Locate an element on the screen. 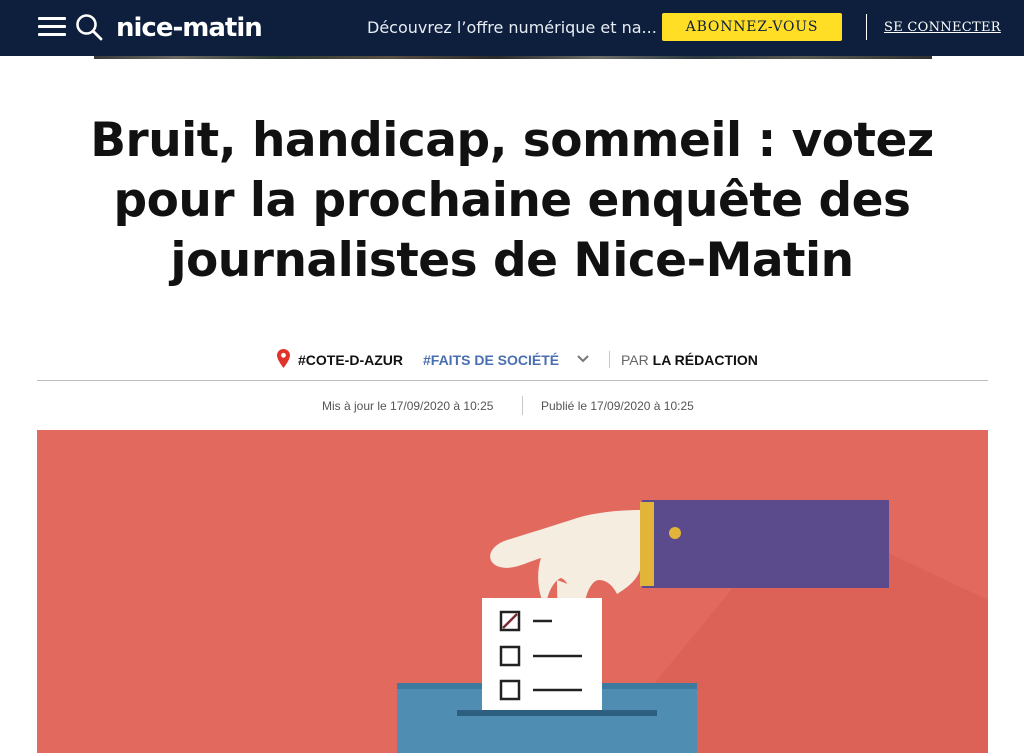 The height and width of the screenshot is (753, 1024). tag-faits-de-societe: #FAITS DE SOCIÉTÉ is located at coordinates (491, 360).